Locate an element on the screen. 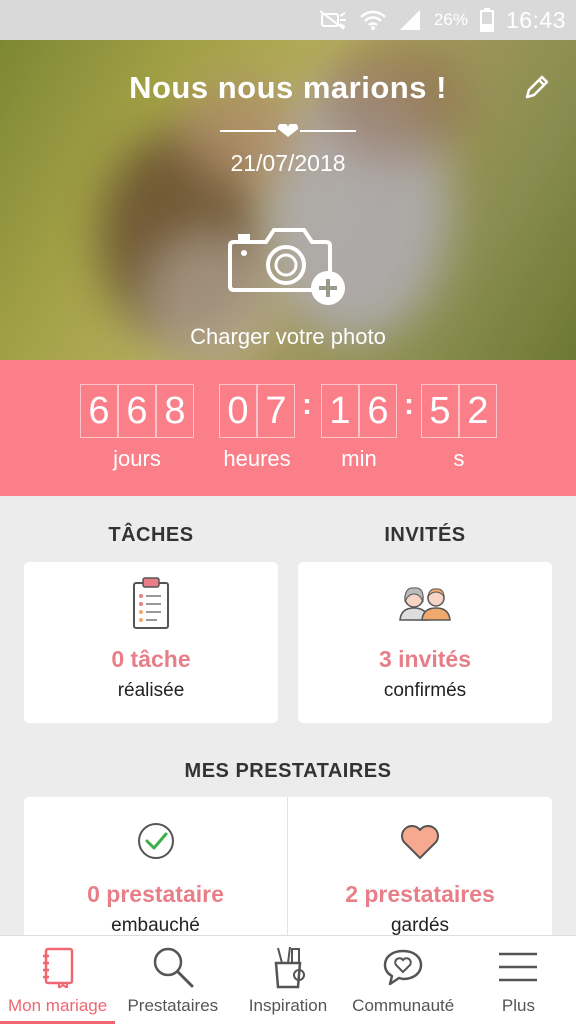 The height and width of the screenshot is (1024, 576). countdown-seconds-digit: 5 is located at coordinates (440, 411).